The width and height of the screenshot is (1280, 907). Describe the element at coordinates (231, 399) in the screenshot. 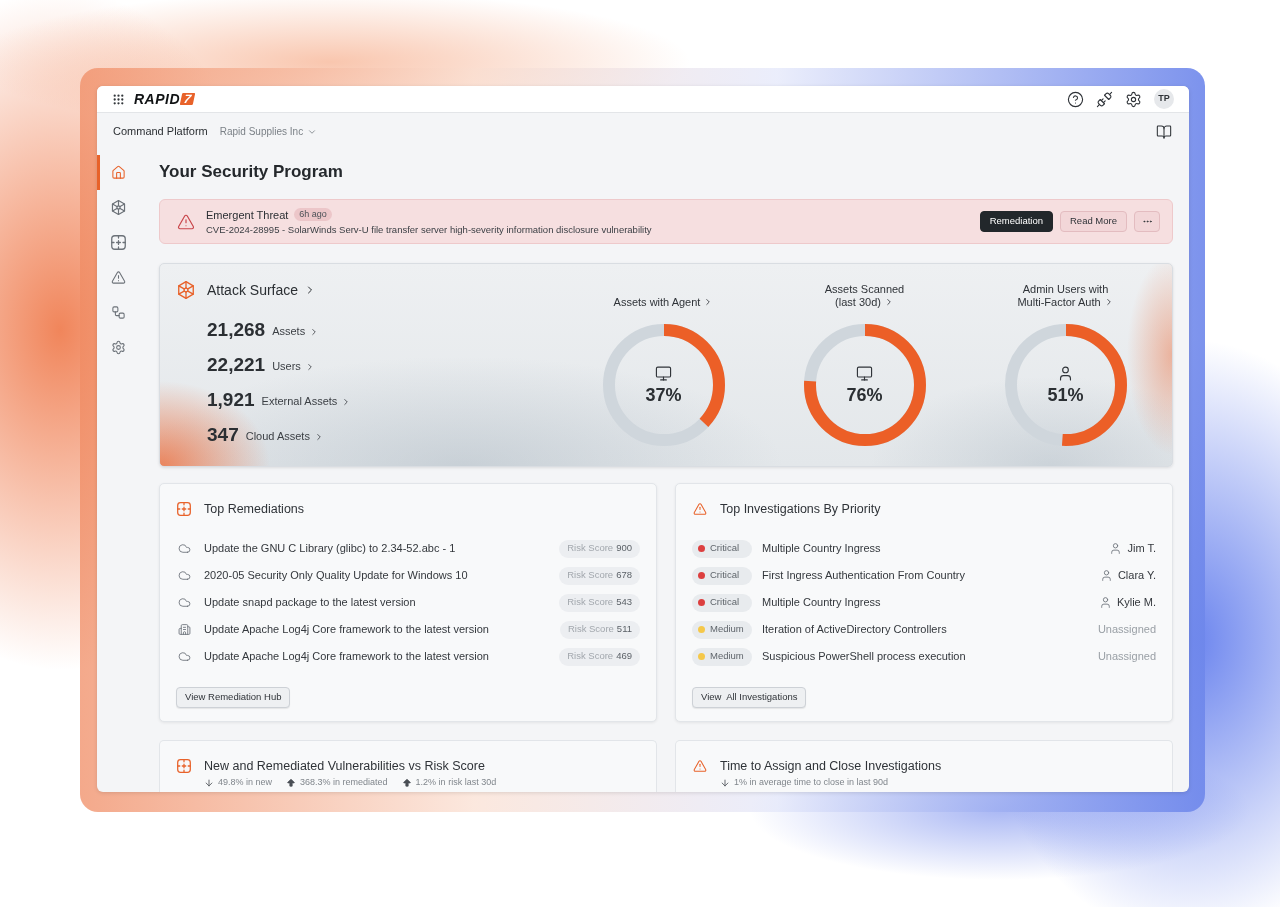

I see `stat-value: 1,921` at that location.